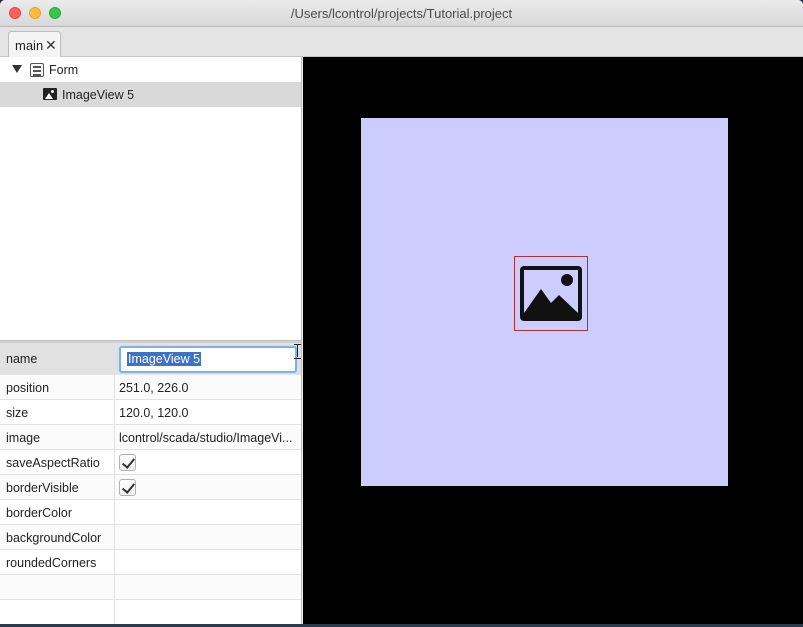 Image resolution: width=803 pixels, height=627 pixels. I want to click on property-key: borderVisible, so click(42, 488).